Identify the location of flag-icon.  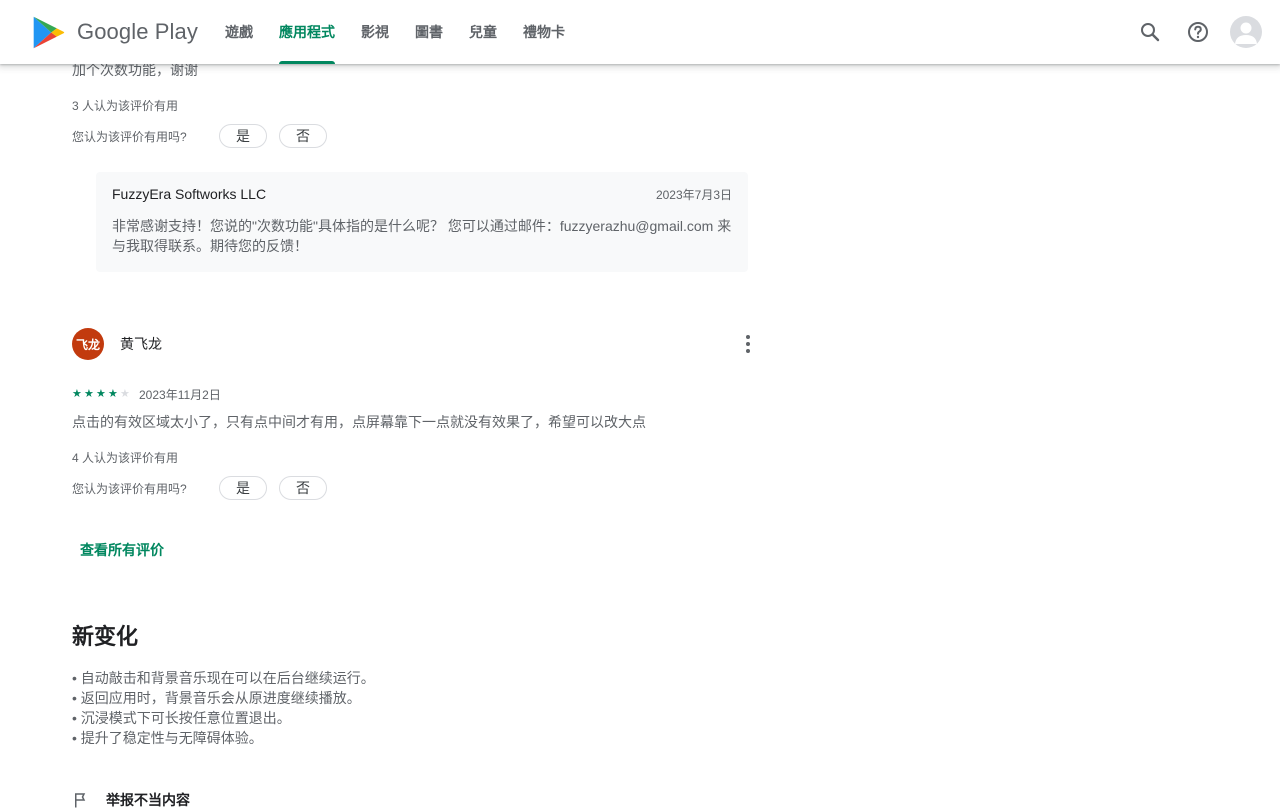
(80, 800).